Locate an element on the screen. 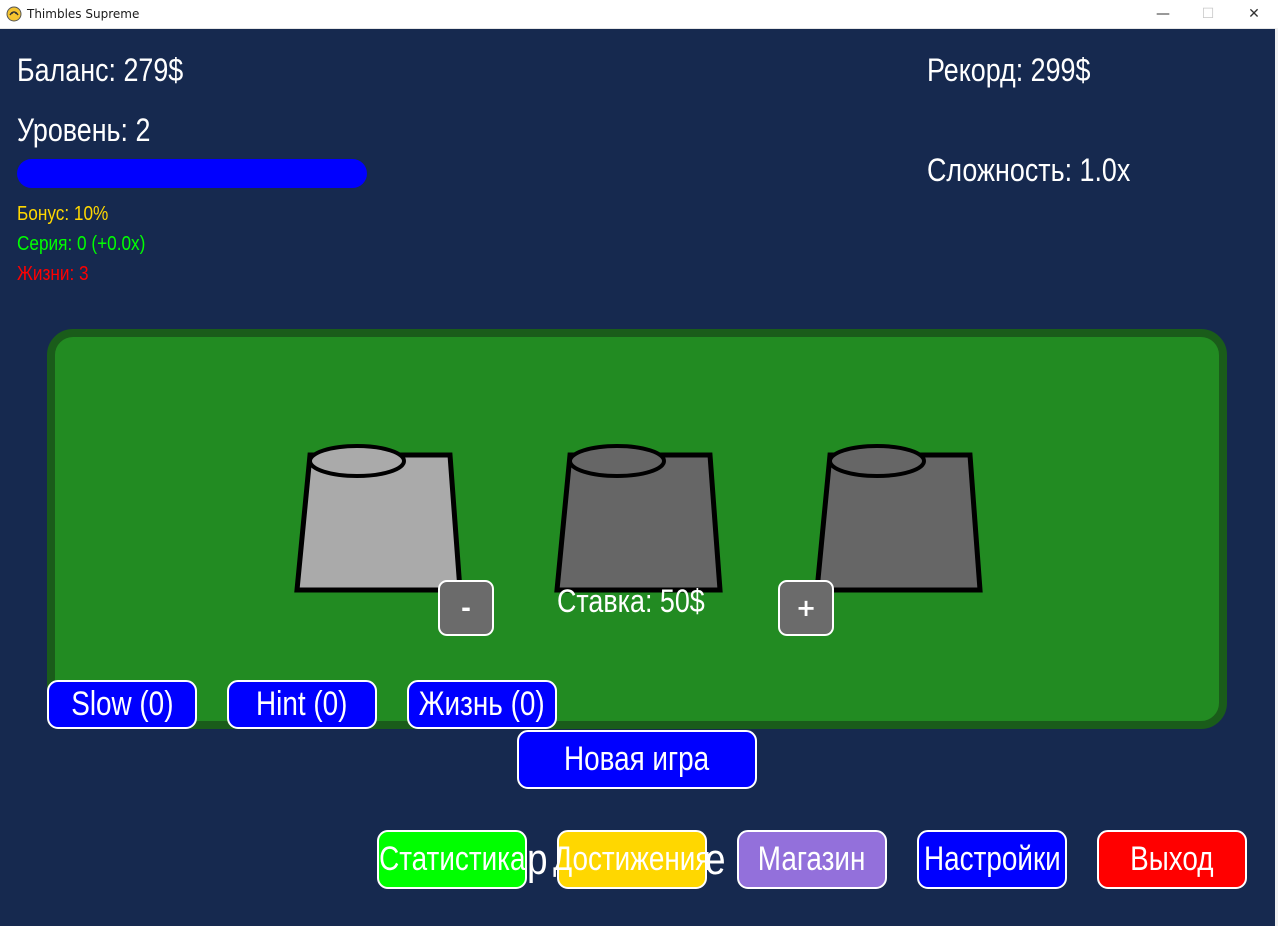 The height and width of the screenshot is (926, 1278). slow-powerup-label: Slow (0) is located at coordinates (122, 704).